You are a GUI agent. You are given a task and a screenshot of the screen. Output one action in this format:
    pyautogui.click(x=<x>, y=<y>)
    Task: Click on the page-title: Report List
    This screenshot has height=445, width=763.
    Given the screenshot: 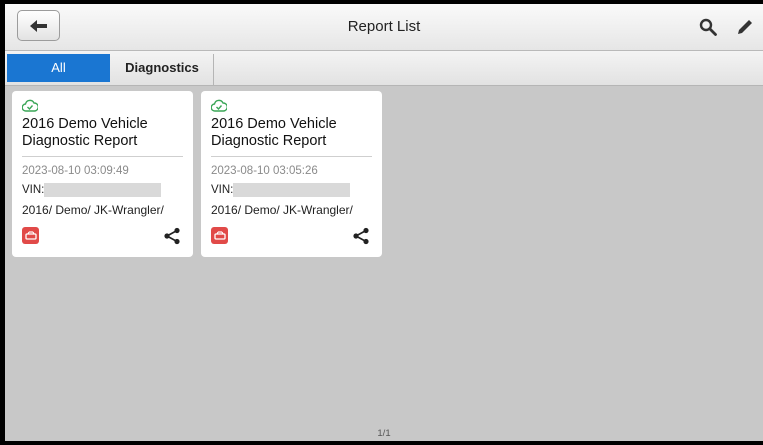 What is the action you would take?
    pyautogui.click(x=384, y=26)
    